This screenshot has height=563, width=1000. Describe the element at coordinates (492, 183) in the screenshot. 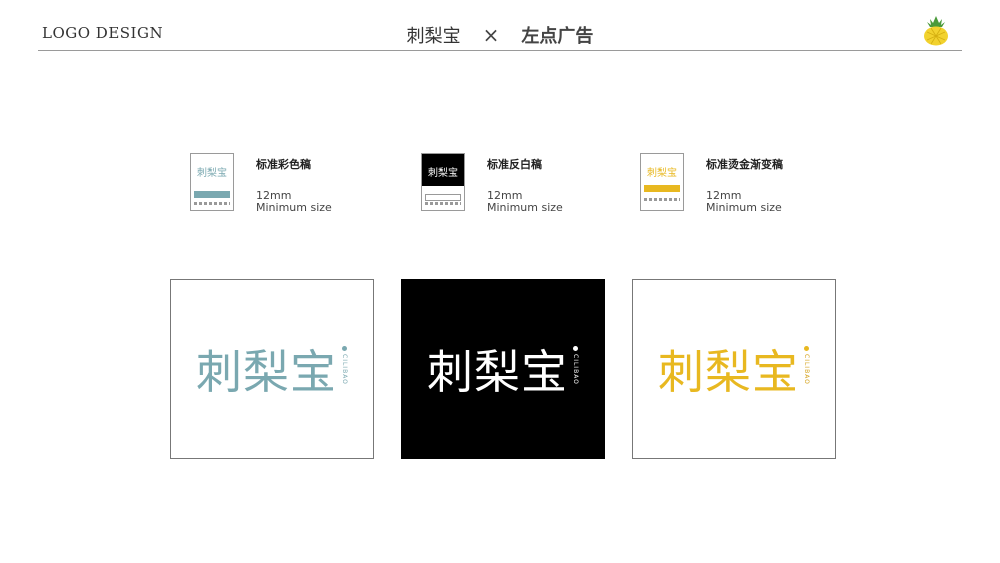

I see `spec-reverse: 刺梨宝 标准反白稿 12mm Minimum size` at that location.